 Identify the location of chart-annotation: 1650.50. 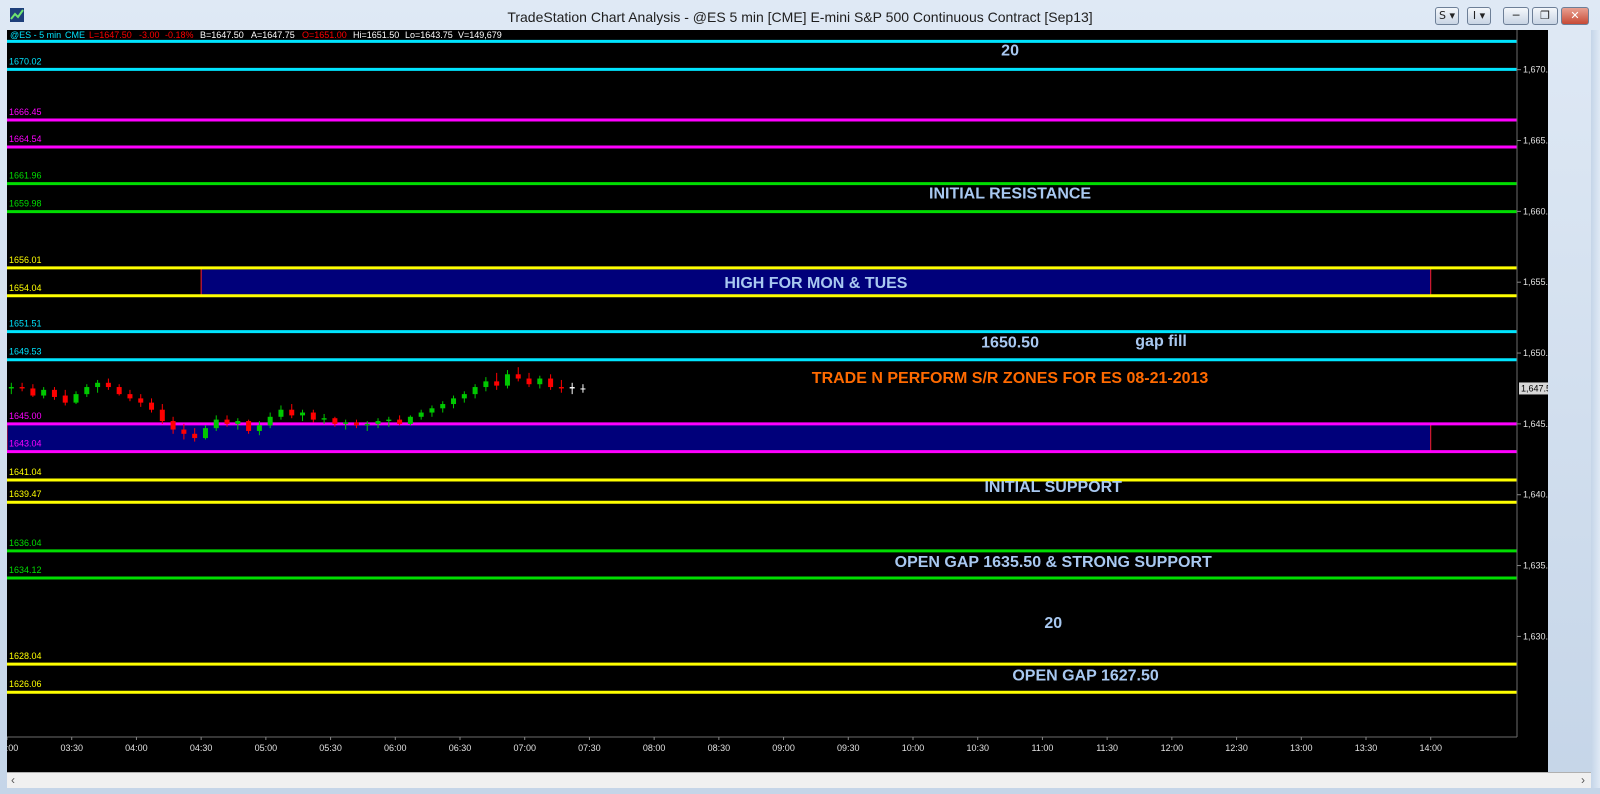
(1010, 342).